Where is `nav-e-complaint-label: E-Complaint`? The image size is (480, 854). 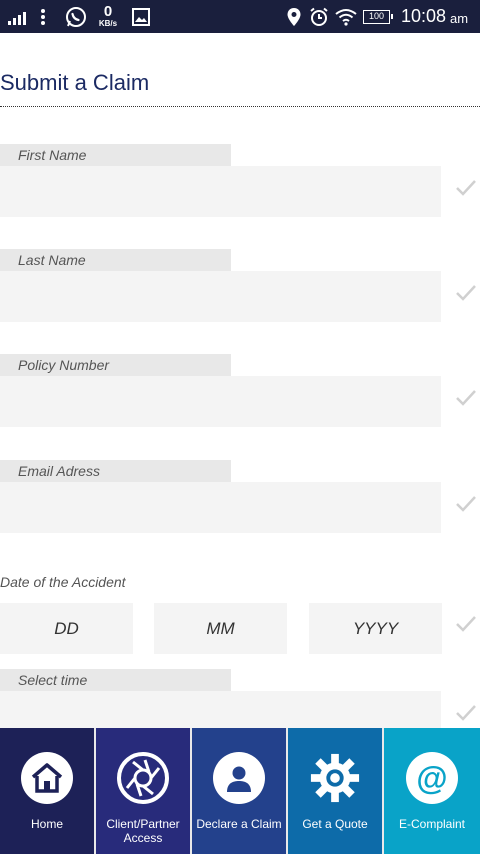 nav-e-complaint-label: E-Complaint is located at coordinates (432, 824).